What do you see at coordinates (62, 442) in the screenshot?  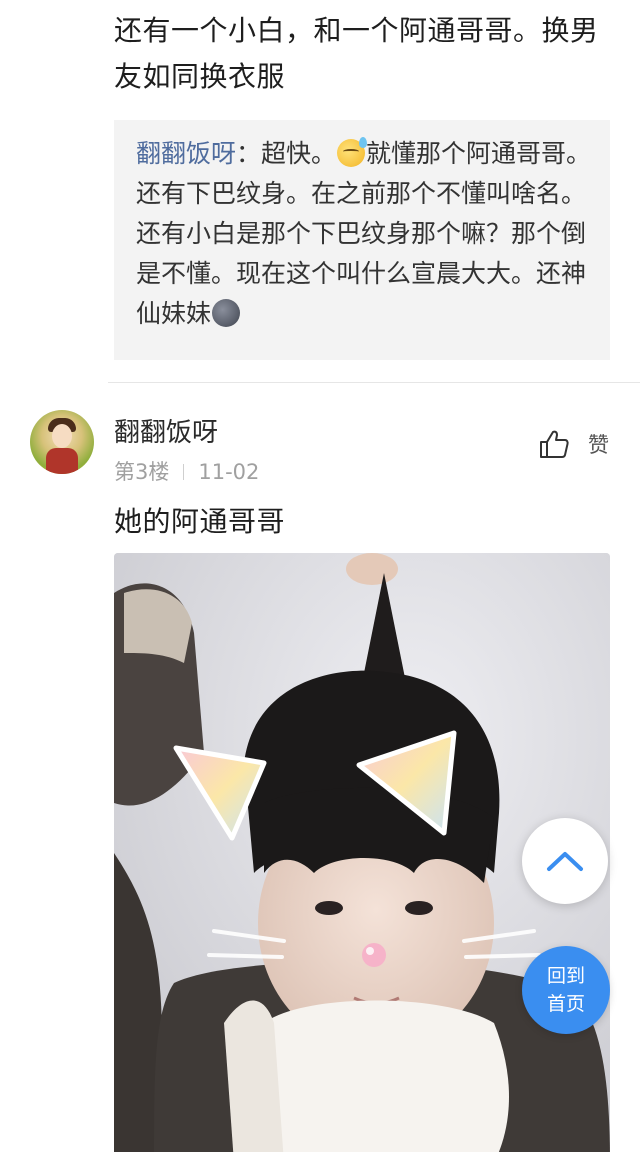 I see `avatar` at bounding box center [62, 442].